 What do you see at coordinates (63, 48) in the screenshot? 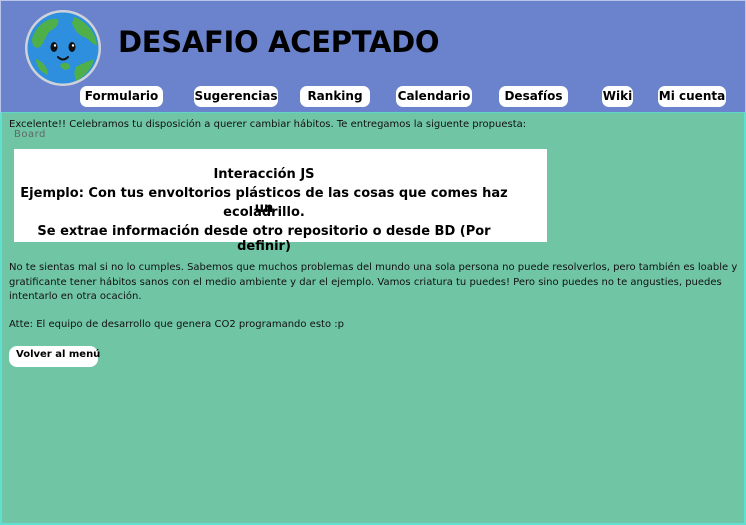
I see `earth-globe-smiling-icon` at bounding box center [63, 48].